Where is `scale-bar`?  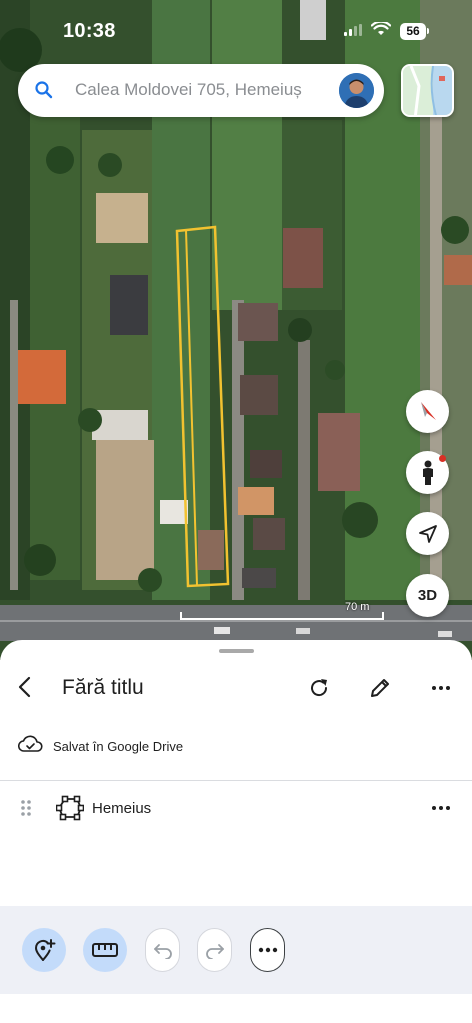
scale-bar is located at coordinates (282, 616).